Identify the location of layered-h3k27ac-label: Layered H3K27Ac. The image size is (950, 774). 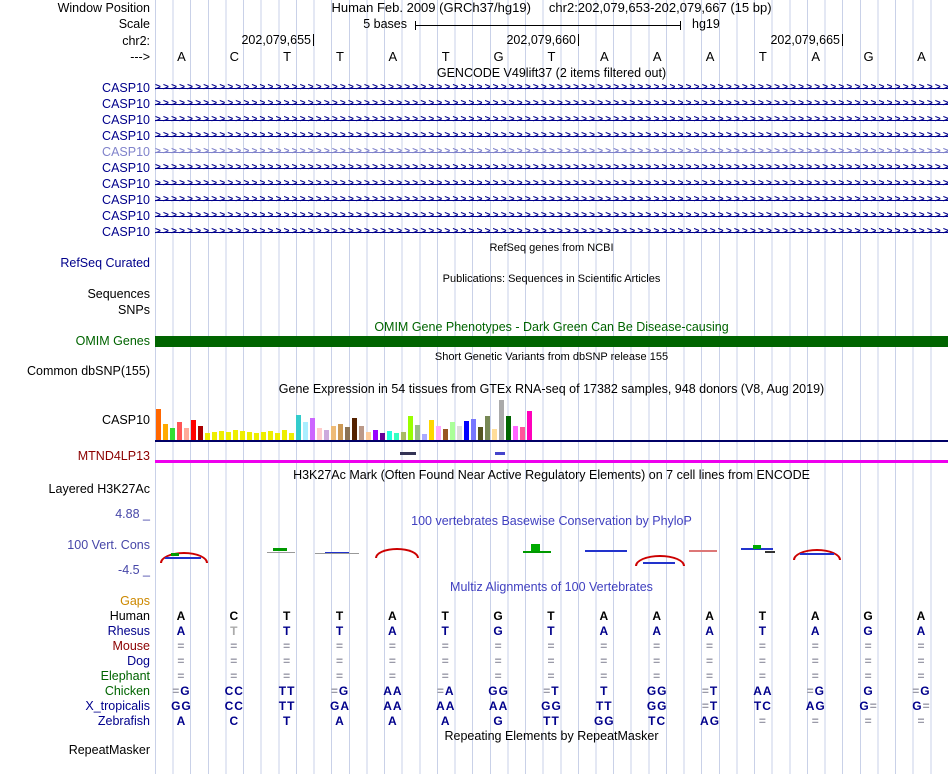
(75, 489).